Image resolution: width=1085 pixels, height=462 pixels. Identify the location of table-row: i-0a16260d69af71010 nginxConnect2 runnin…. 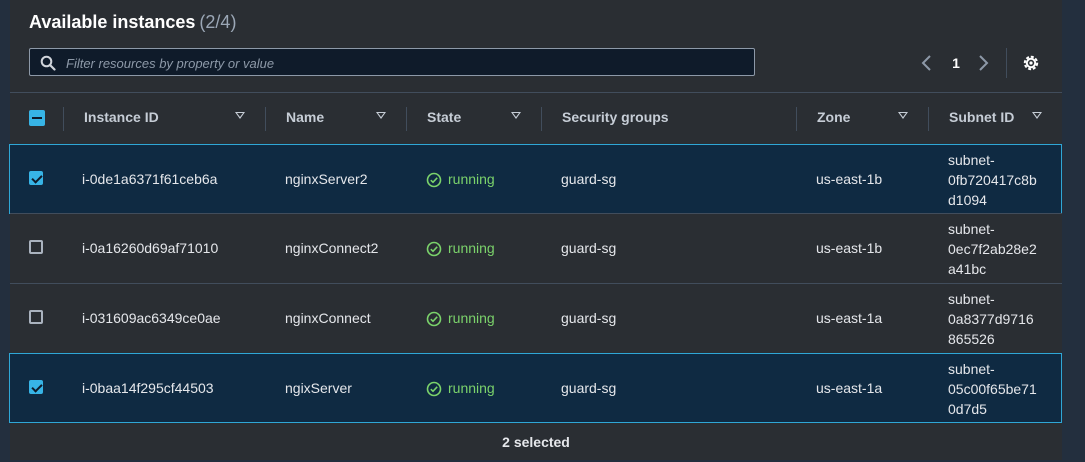
(536, 248).